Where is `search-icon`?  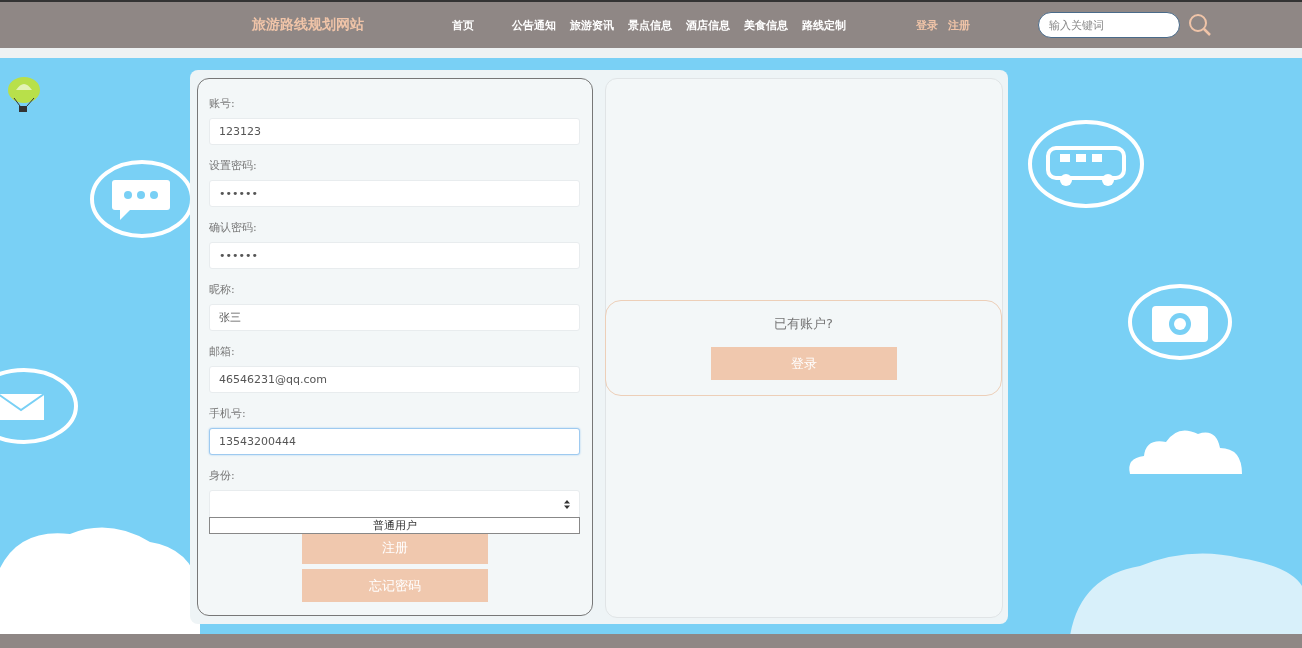
search-icon is located at coordinates (1200, 25).